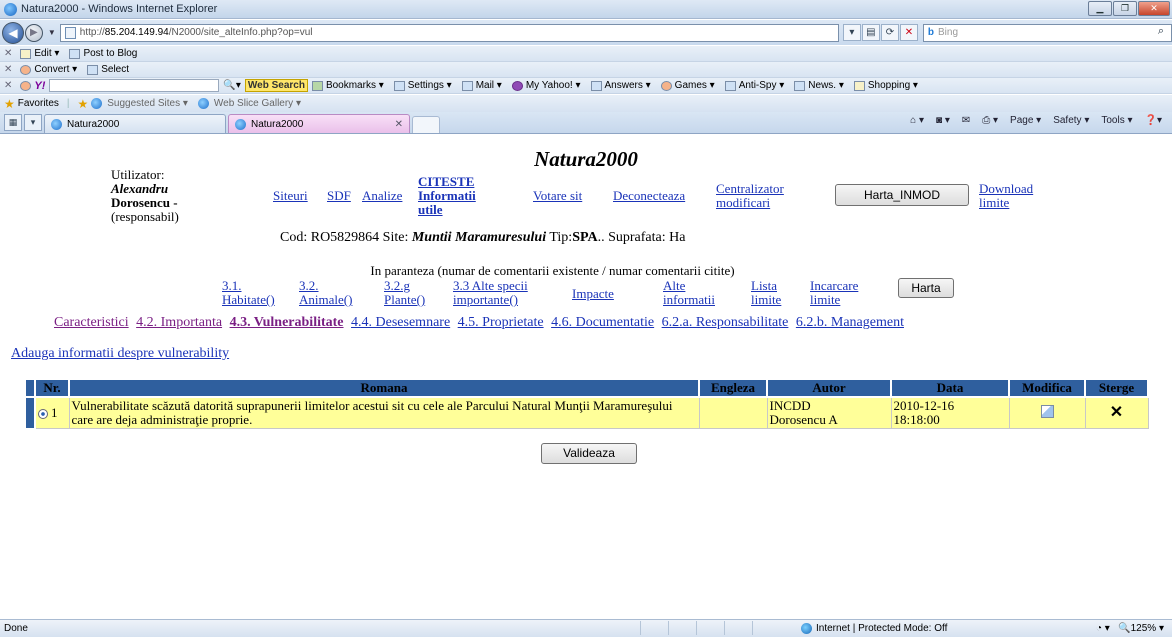 This screenshot has width=1172, height=637. I want to click on search-input: b Bing, so click(1047, 32).